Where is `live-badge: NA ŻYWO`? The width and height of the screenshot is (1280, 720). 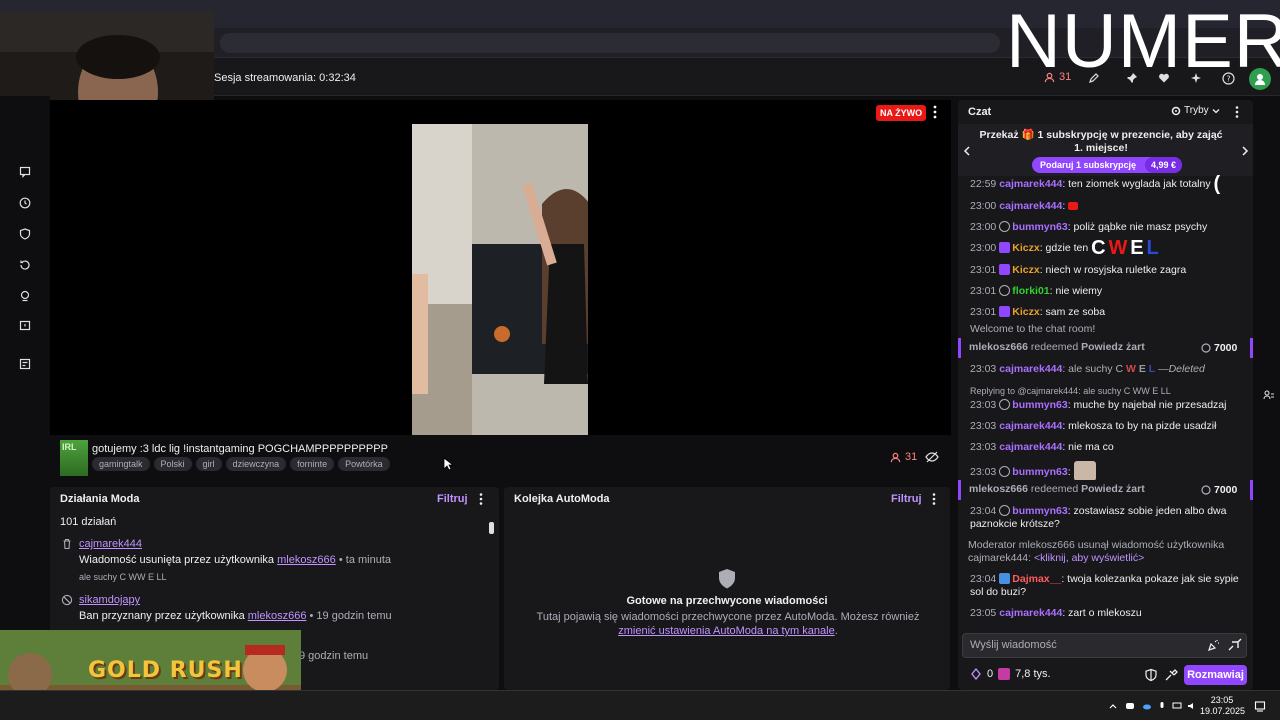 live-badge: NA ŻYWO is located at coordinates (901, 113).